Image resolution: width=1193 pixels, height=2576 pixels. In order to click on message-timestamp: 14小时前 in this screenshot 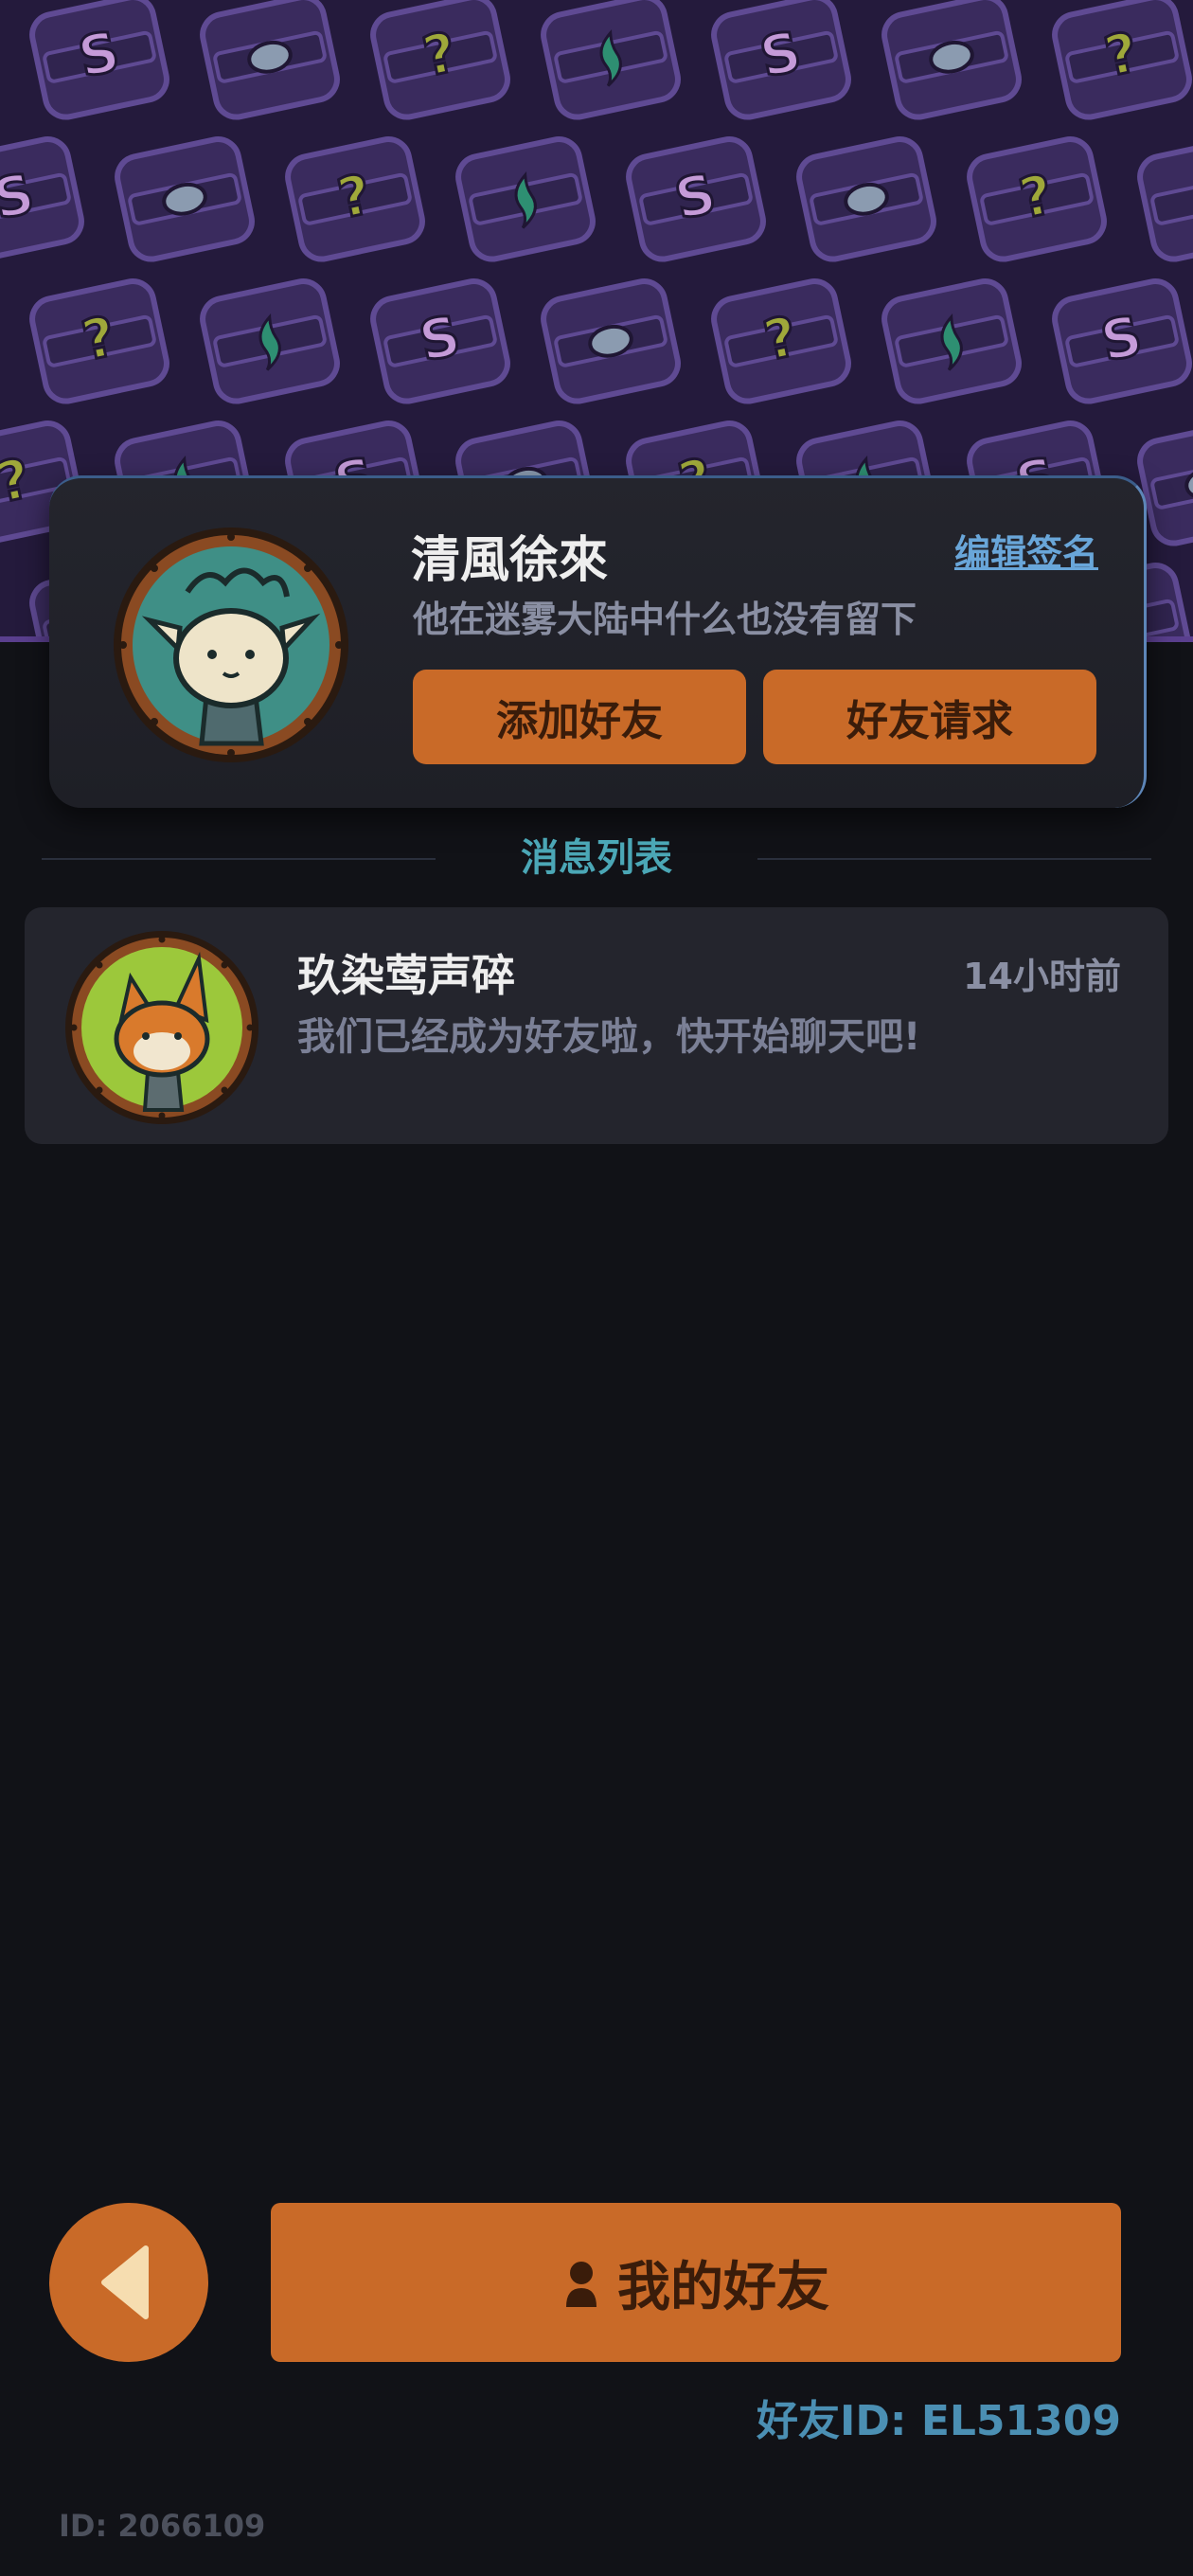, I will do `click(1042, 976)`.